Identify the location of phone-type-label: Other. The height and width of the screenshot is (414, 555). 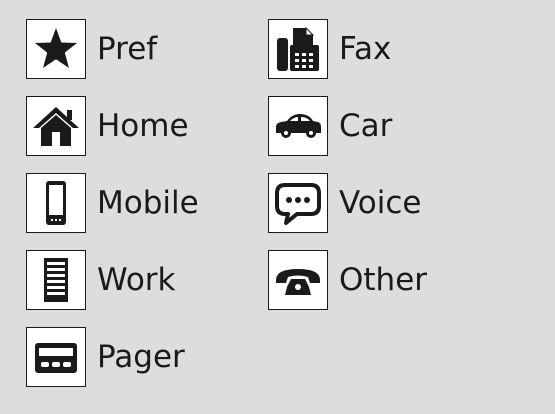
(383, 279).